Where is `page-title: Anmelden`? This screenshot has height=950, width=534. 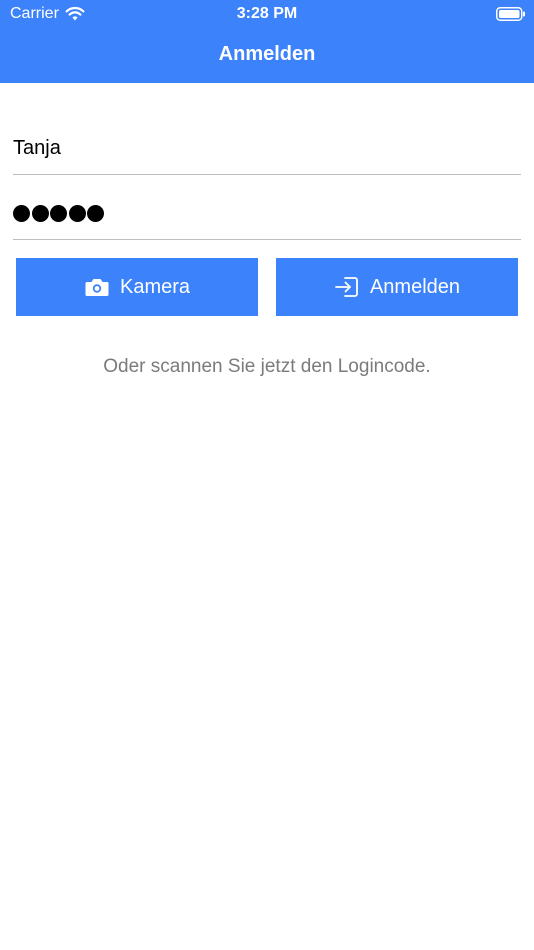 page-title: Anmelden is located at coordinates (267, 54).